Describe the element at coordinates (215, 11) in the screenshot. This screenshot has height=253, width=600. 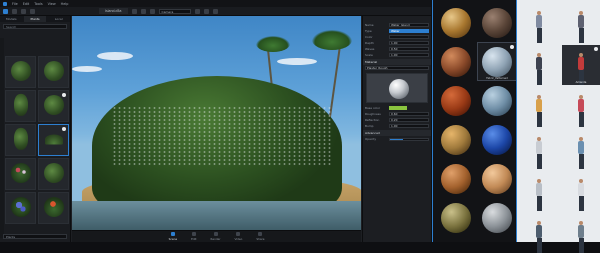
I see `settings-icon` at that location.